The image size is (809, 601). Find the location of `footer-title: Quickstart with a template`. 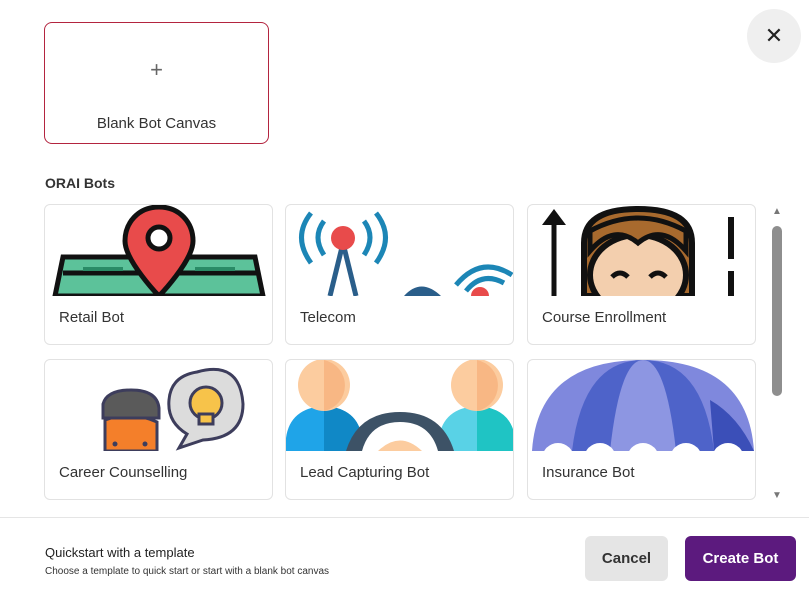

footer-title: Quickstart with a template is located at coordinates (120, 552).